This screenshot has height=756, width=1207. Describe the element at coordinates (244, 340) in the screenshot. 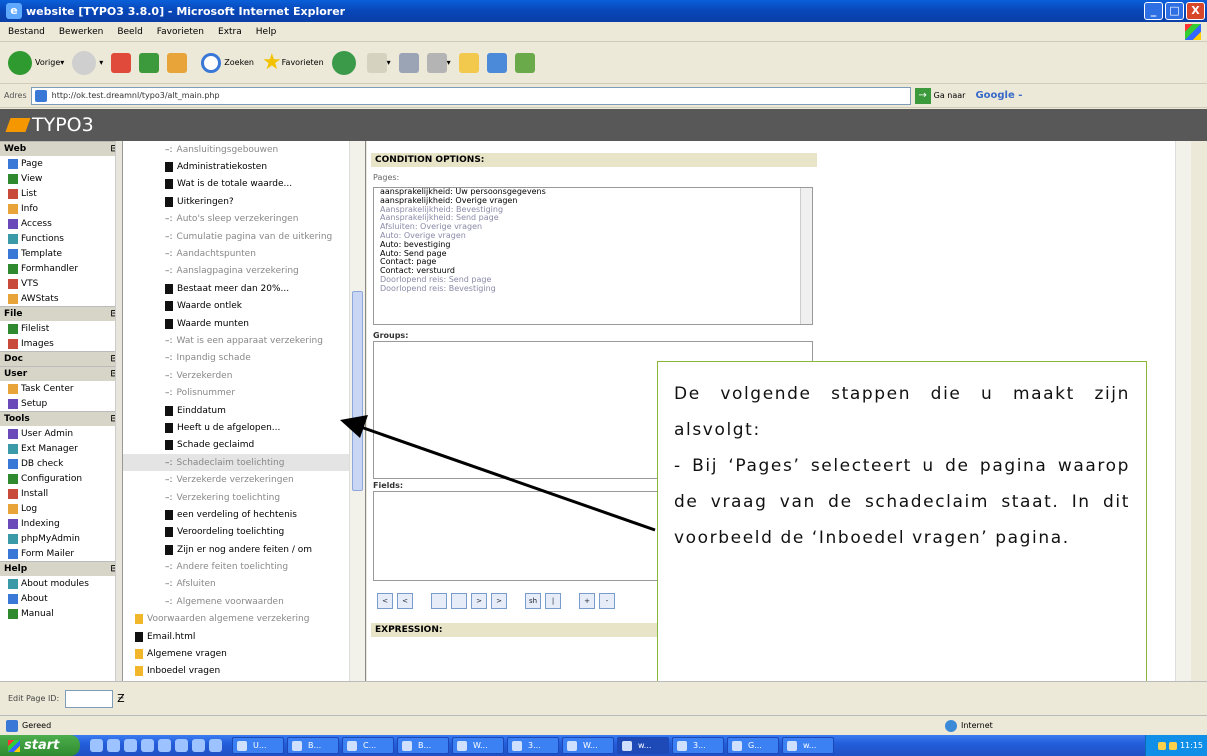

I see `tree-item: –: Wat is een apparaat verzekering` at that location.